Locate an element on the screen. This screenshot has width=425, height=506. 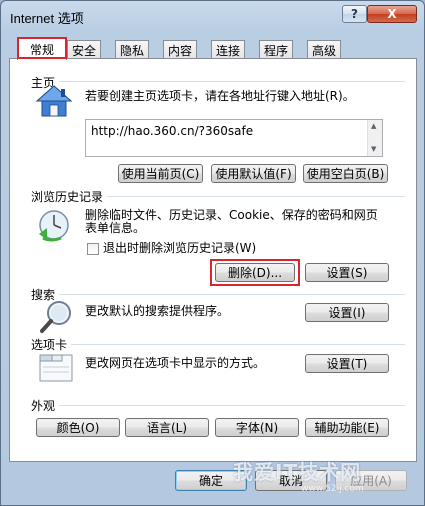
tab-advanced: 高级 is located at coordinates (324, 49).